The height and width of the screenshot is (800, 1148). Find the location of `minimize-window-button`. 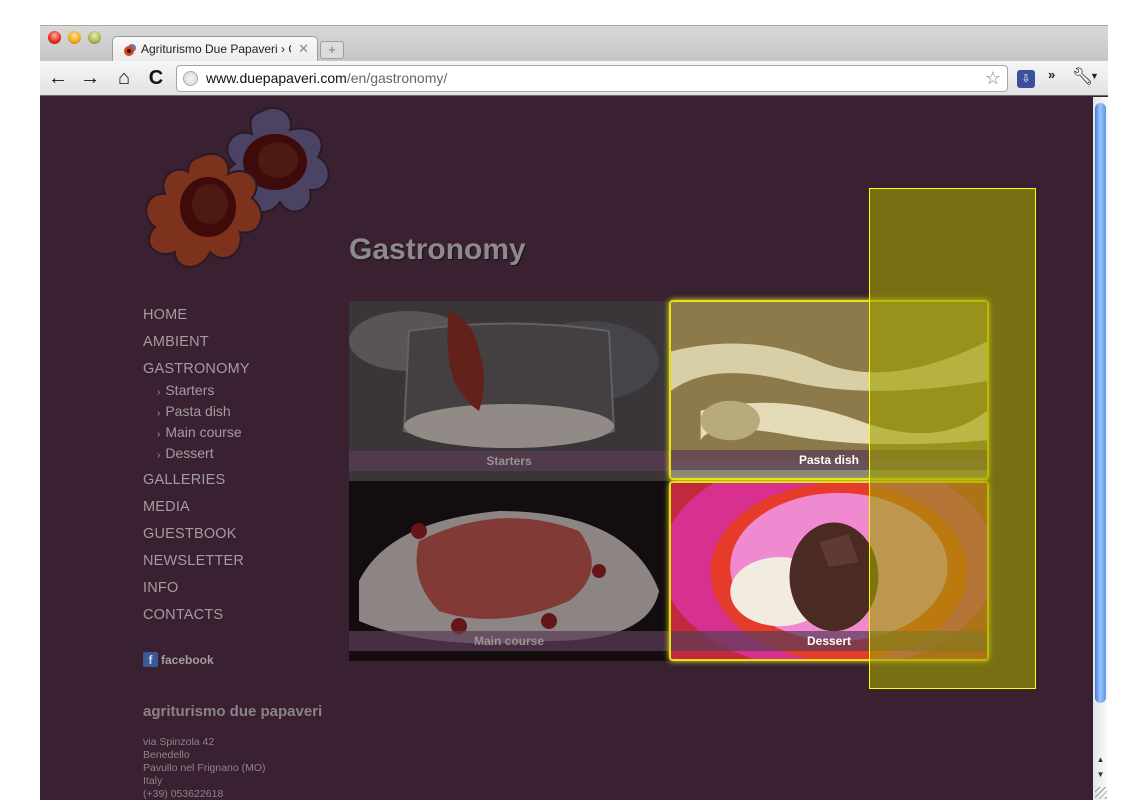

minimize-window-button is located at coordinates (74, 37).